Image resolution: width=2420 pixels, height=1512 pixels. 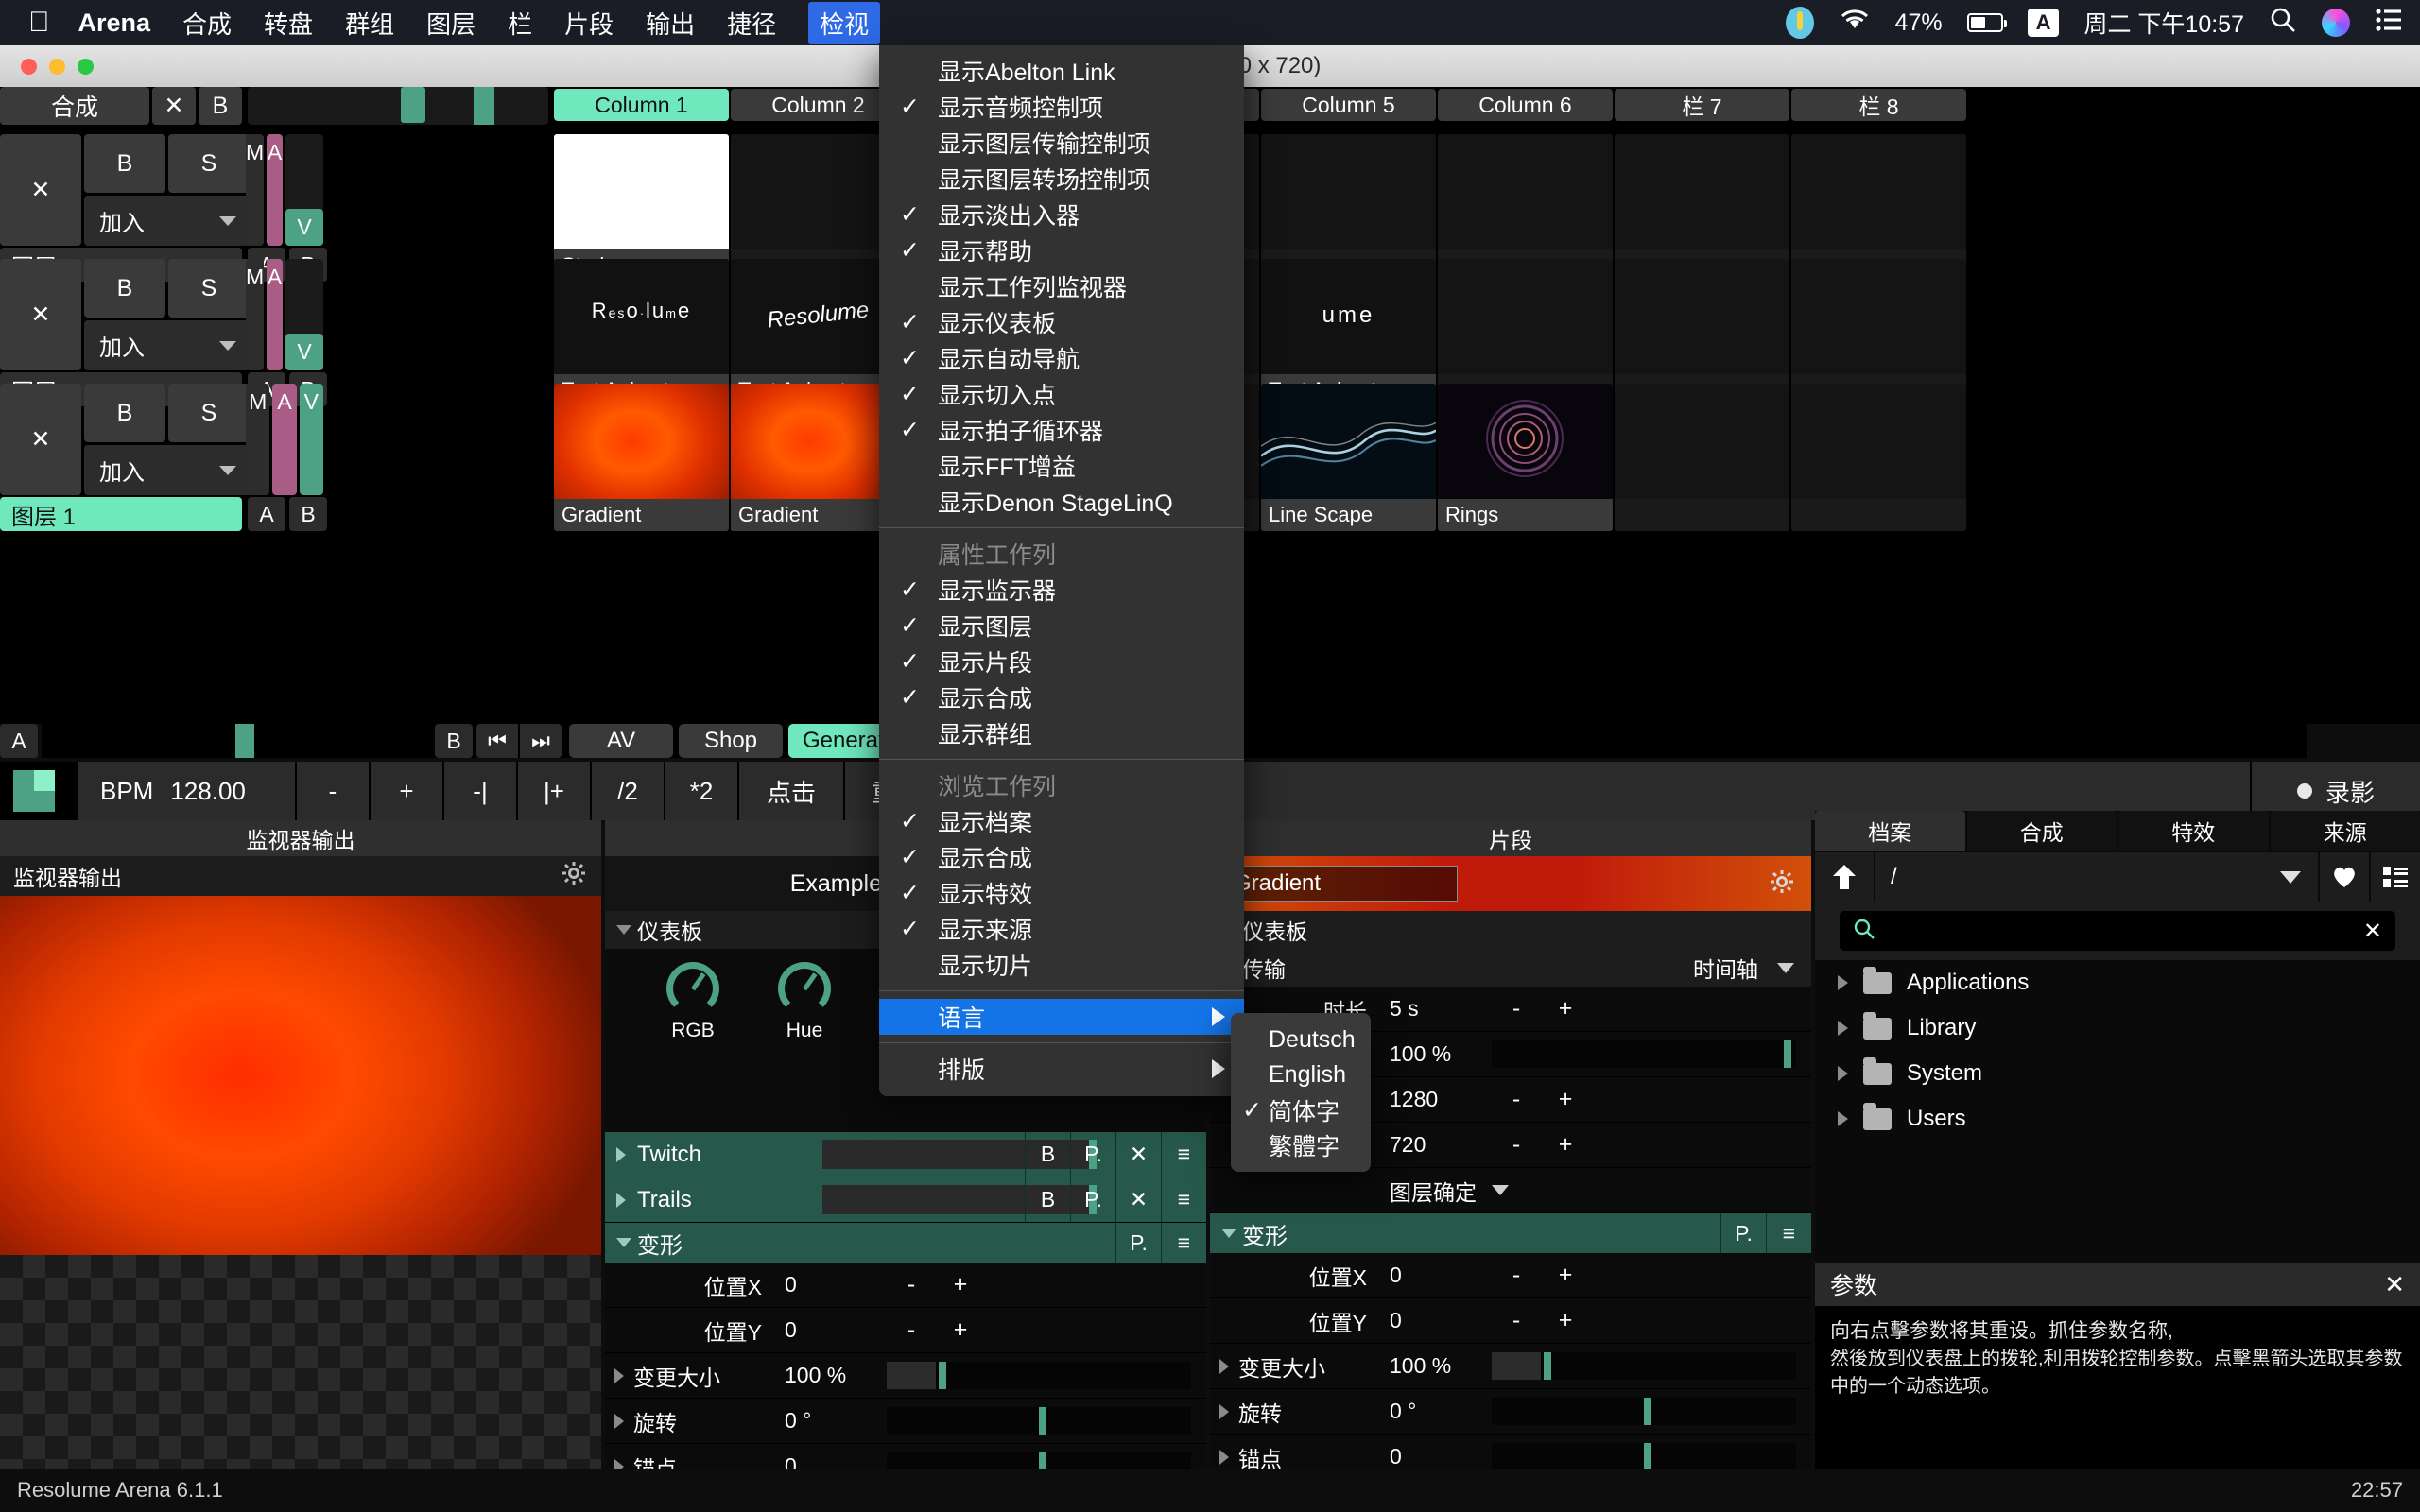 What do you see at coordinates (29, 67) in the screenshot?
I see `window-close-button` at bounding box center [29, 67].